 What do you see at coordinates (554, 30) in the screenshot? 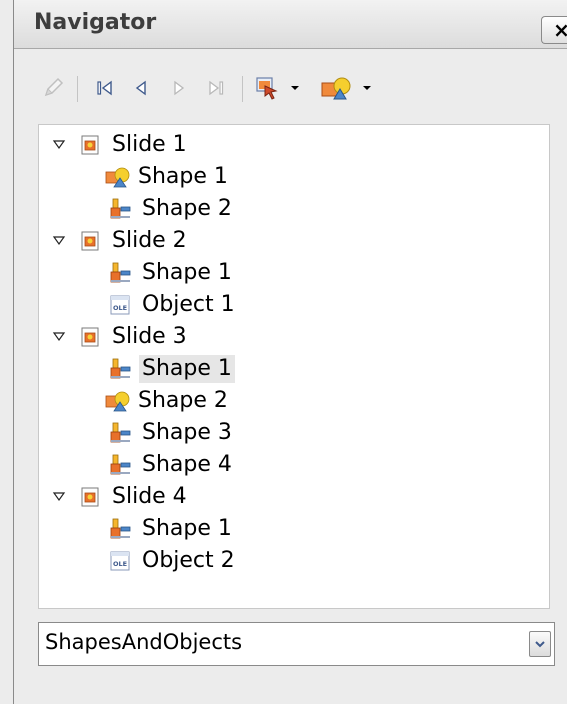
I see `close-button: ×` at bounding box center [554, 30].